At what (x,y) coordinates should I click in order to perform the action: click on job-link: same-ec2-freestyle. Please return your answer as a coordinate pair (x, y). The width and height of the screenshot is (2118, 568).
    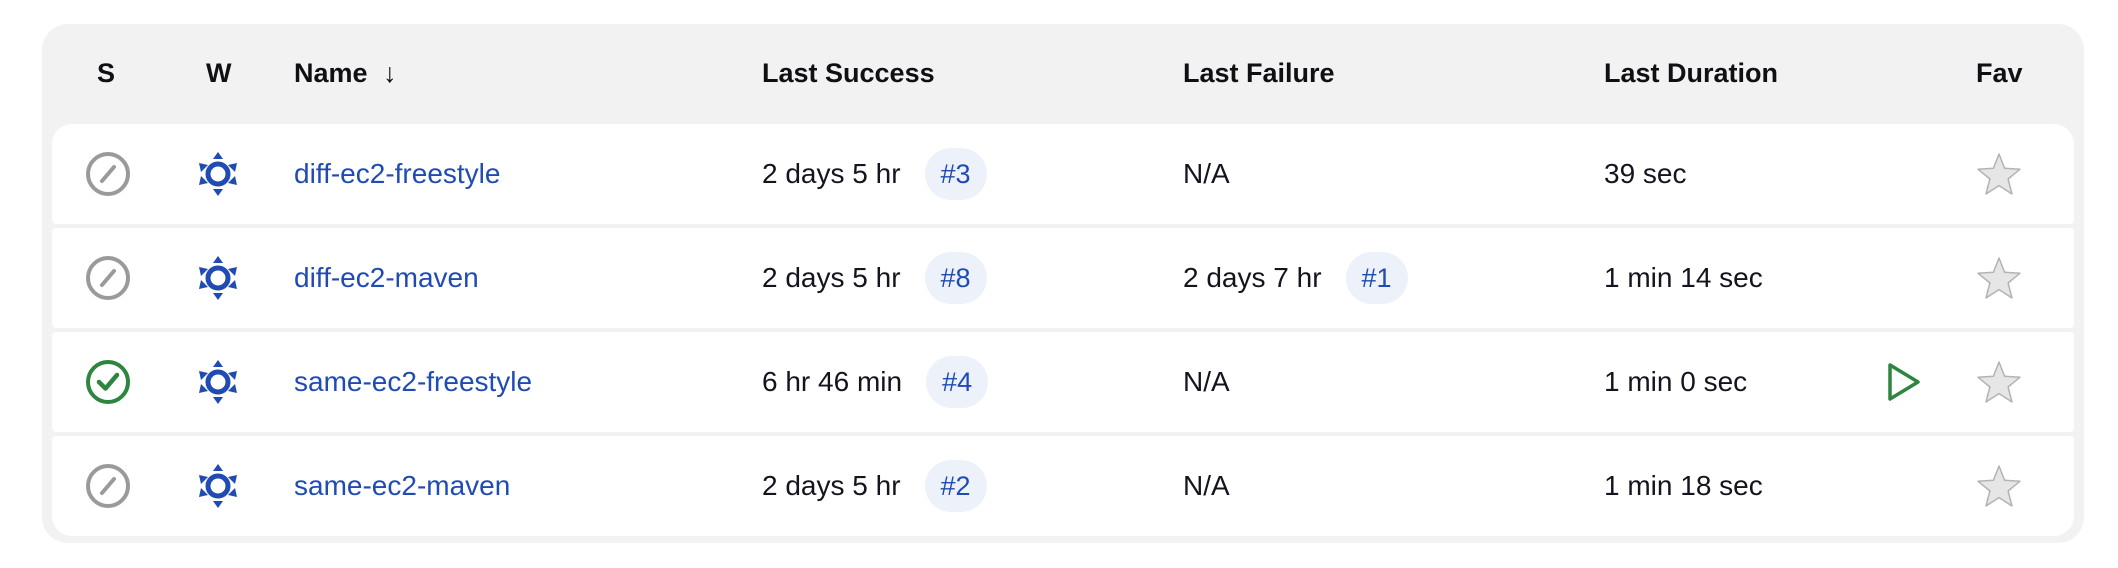
    Looking at the image, I should click on (413, 382).